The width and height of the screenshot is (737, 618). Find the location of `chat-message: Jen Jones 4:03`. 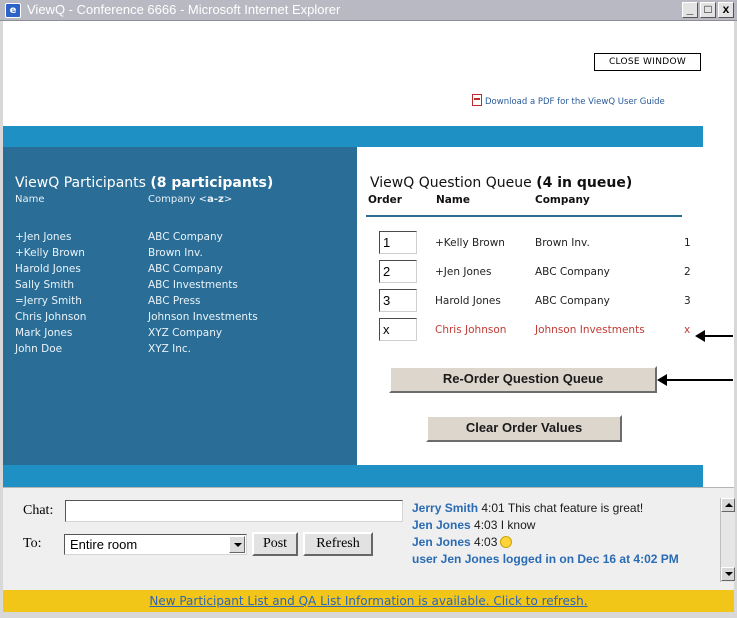

chat-message: Jen Jones 4:03 is located at coordinates (564, 542).